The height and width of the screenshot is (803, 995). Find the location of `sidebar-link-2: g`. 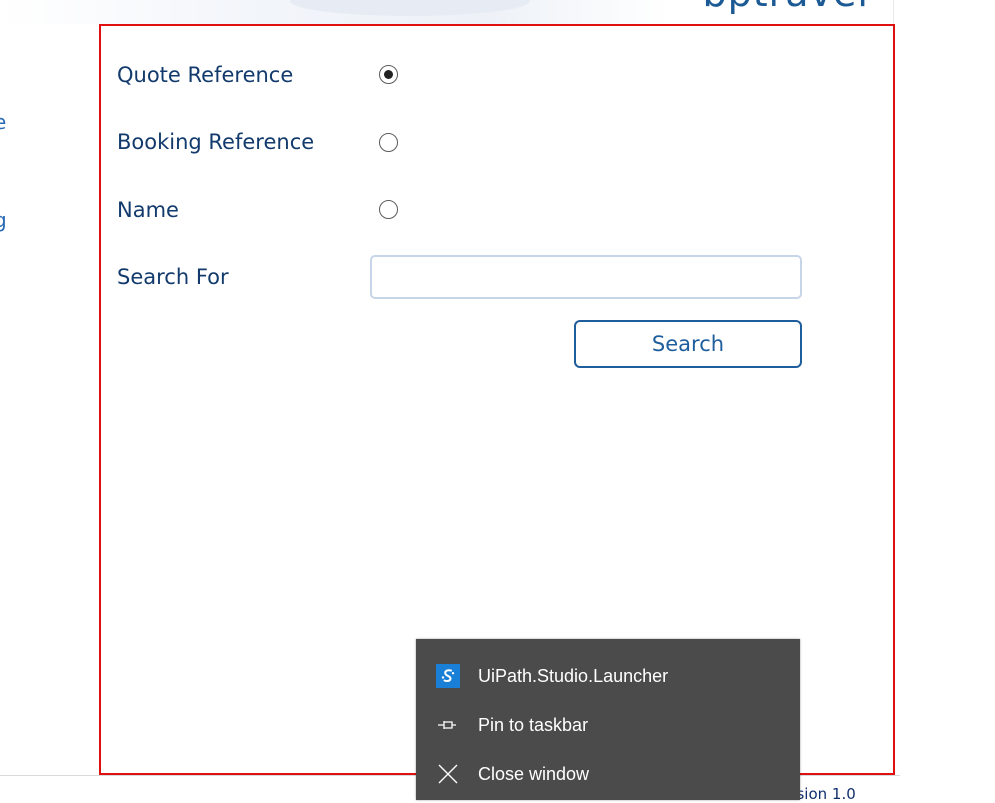

sidebar-link-2: g is located at coordinates (3, 220).